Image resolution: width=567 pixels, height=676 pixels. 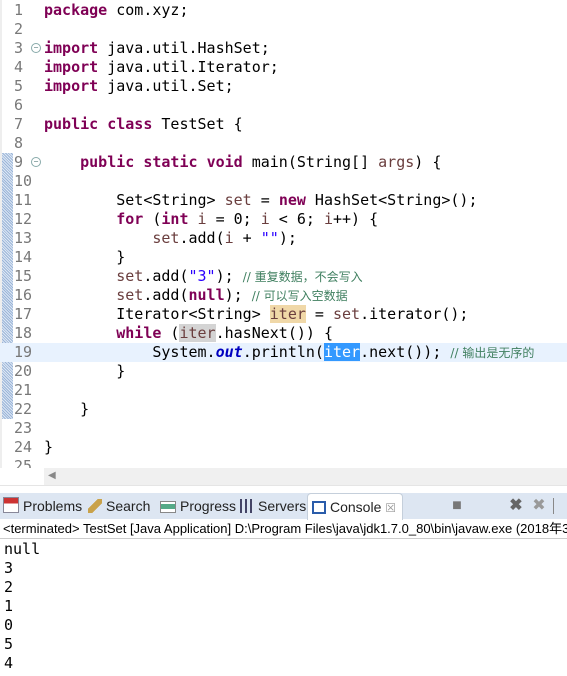 I want to click on code-line: 21, so click(x=283, y=390).